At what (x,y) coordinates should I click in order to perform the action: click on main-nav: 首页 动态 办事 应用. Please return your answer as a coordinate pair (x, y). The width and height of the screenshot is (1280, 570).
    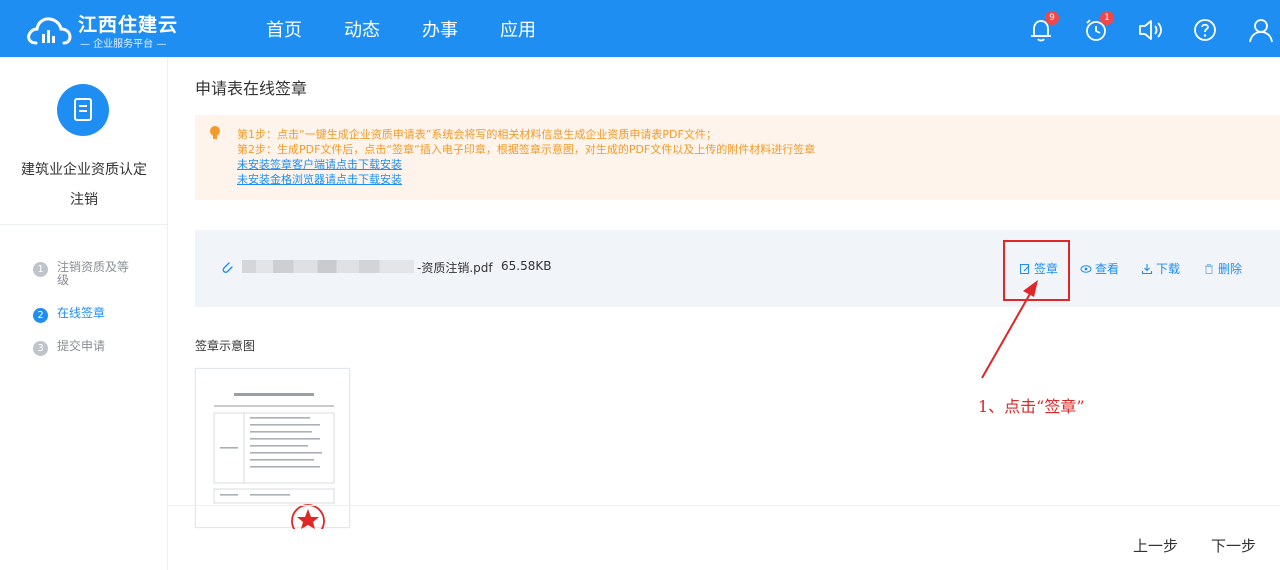
    Looking at the image, I should click on (401, 28).